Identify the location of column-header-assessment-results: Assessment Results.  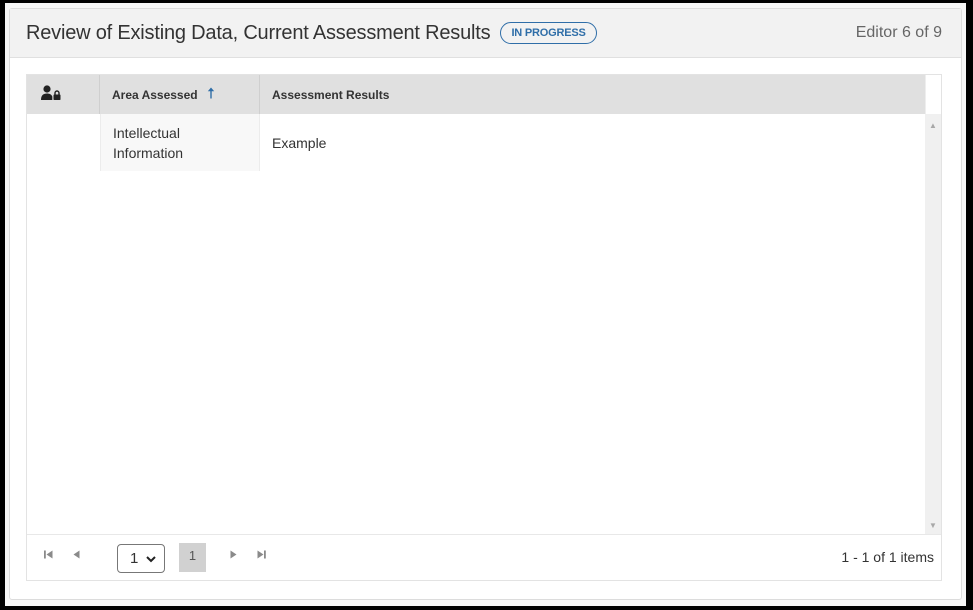
(592, 94).